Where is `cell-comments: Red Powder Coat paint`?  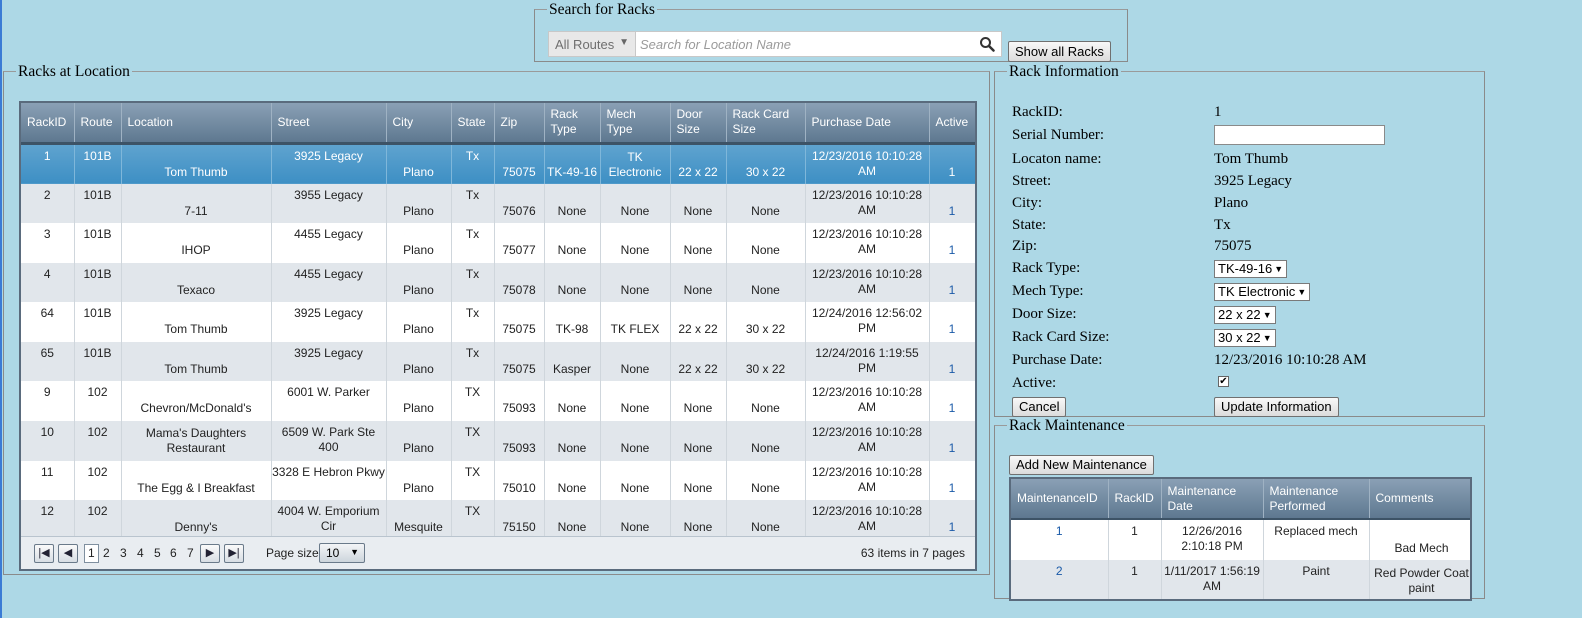 cell-comments: Red Powder Coat paint is located at coordinates (1419, 579).